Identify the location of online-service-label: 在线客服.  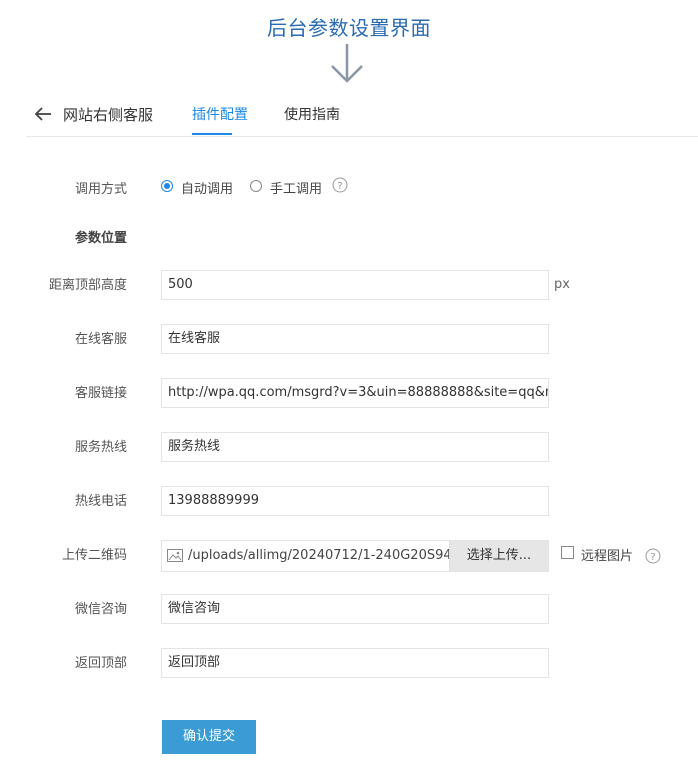
(100, 339).